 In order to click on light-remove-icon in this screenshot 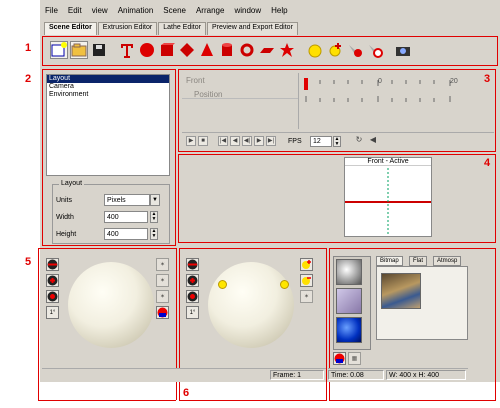, I will do `click(192, 296)`.